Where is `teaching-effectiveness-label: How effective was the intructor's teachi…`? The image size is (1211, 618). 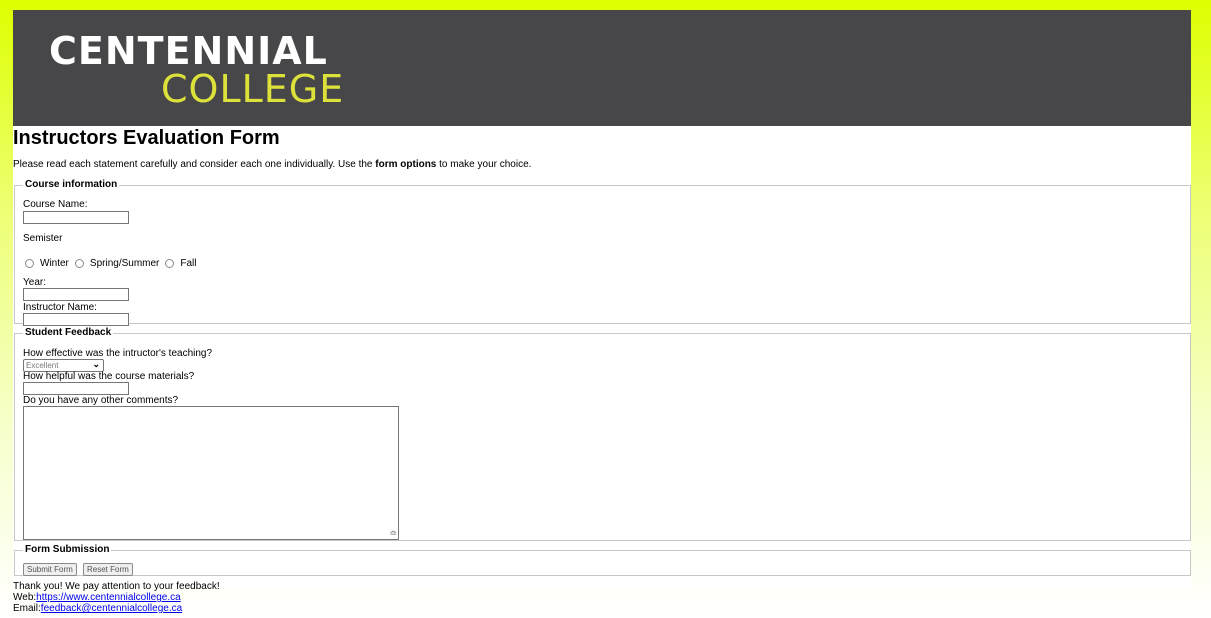
teaching-effectiveness-label: How effective was the intructor's teachi… is located at coordinates (118, 353).